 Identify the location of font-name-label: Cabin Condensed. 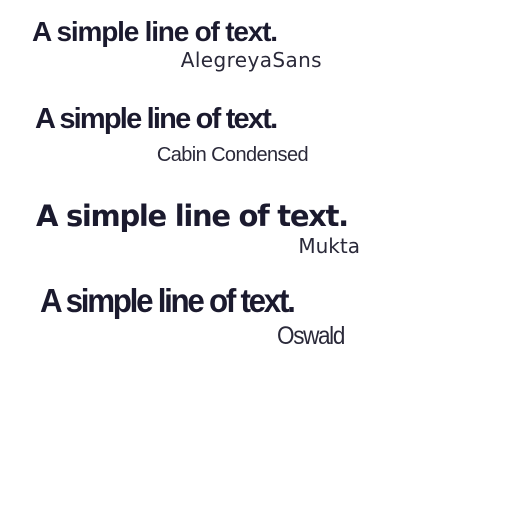
(232, 155).